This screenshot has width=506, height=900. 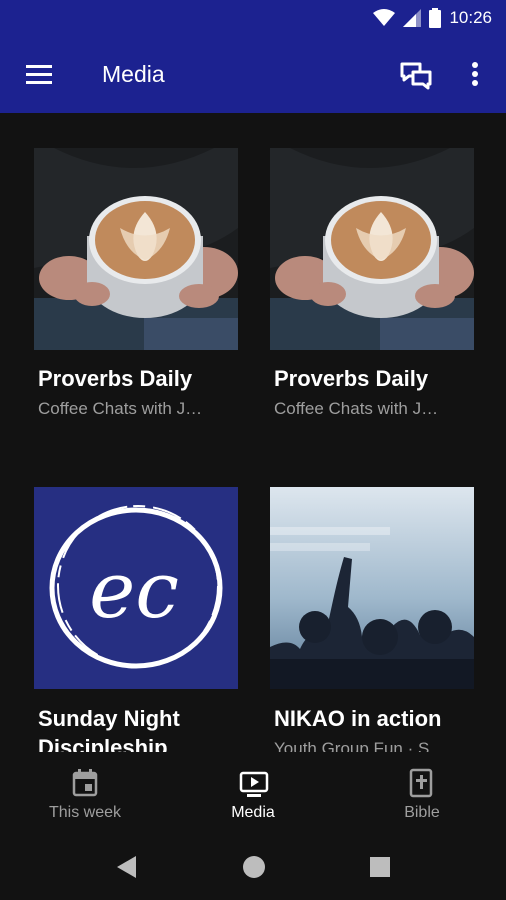 I want to click on media-card: NIKAO in action Youth Group Fun · S, so click(x=372, y=619).